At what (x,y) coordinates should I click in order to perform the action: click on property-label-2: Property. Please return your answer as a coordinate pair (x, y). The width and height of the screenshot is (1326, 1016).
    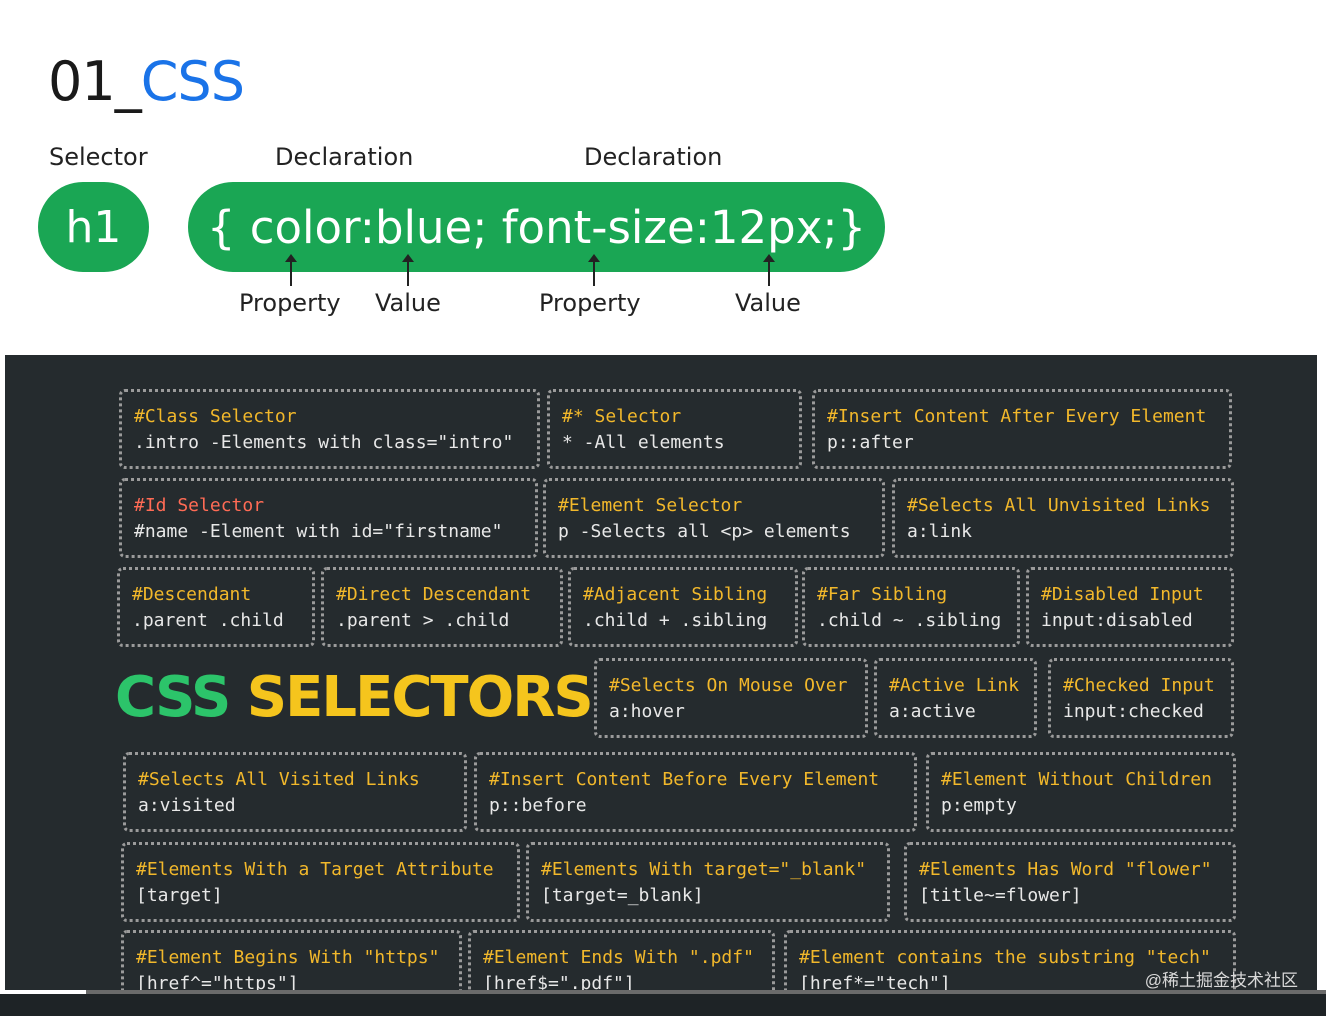
    Looking at the image, I should click on (590, 303).